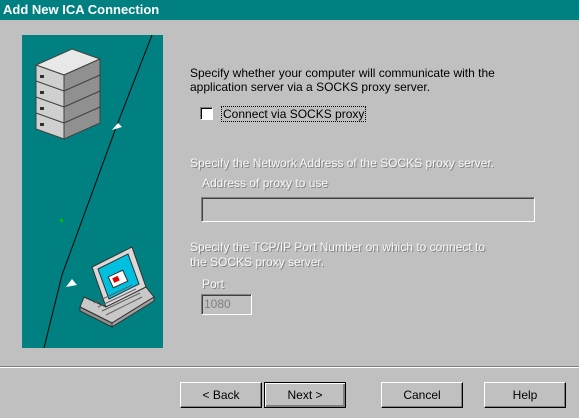  Describe the element at coordinates (289, 10) in the screenshot. I see `window-title: Add New ICA Connection` at that location.